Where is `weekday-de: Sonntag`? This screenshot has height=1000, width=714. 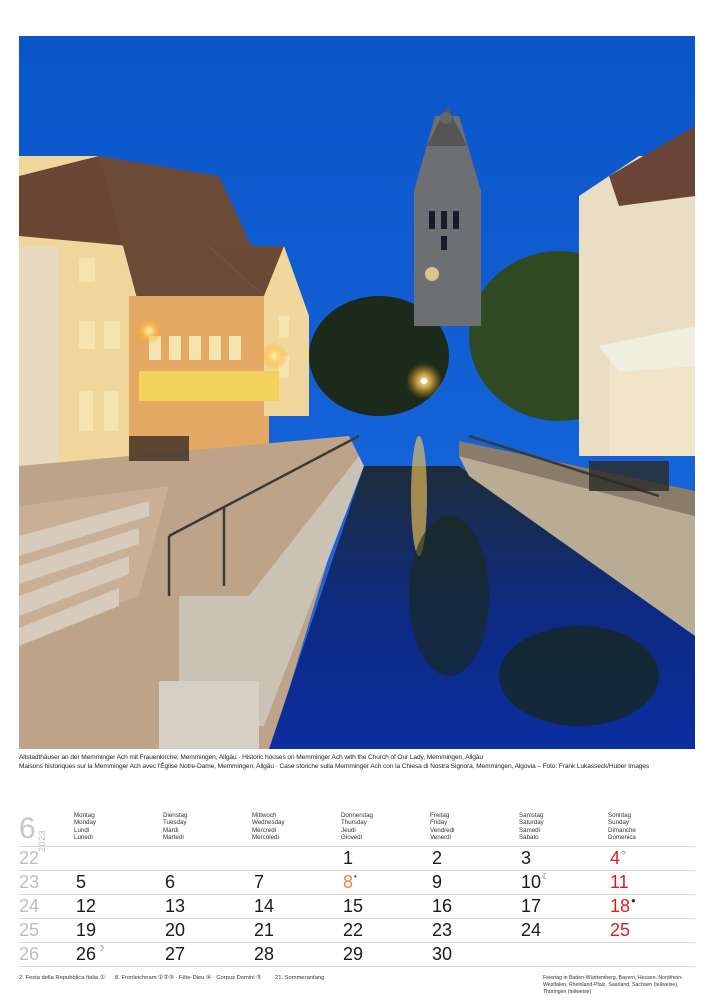
weekday-de: Sonntag is located at coordinates (620, 815).